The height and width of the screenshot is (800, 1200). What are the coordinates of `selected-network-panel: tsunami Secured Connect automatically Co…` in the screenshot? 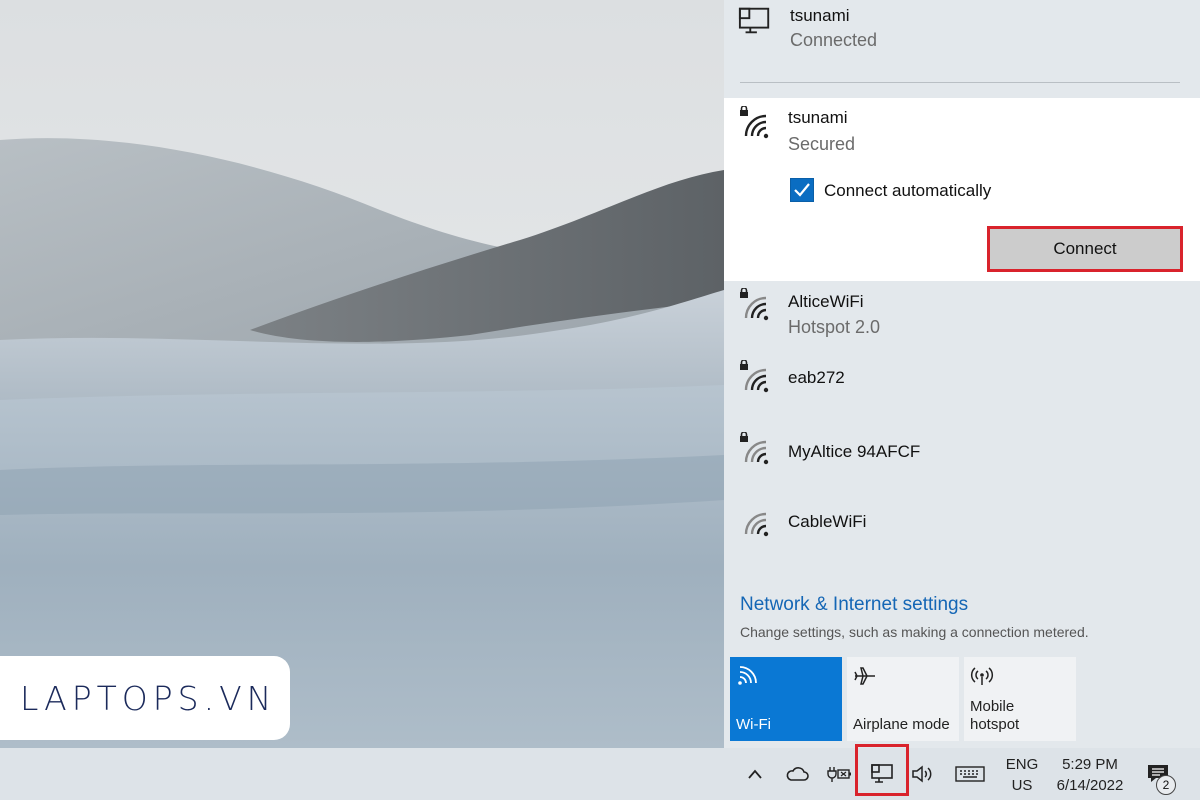 It's located at (962, 189).